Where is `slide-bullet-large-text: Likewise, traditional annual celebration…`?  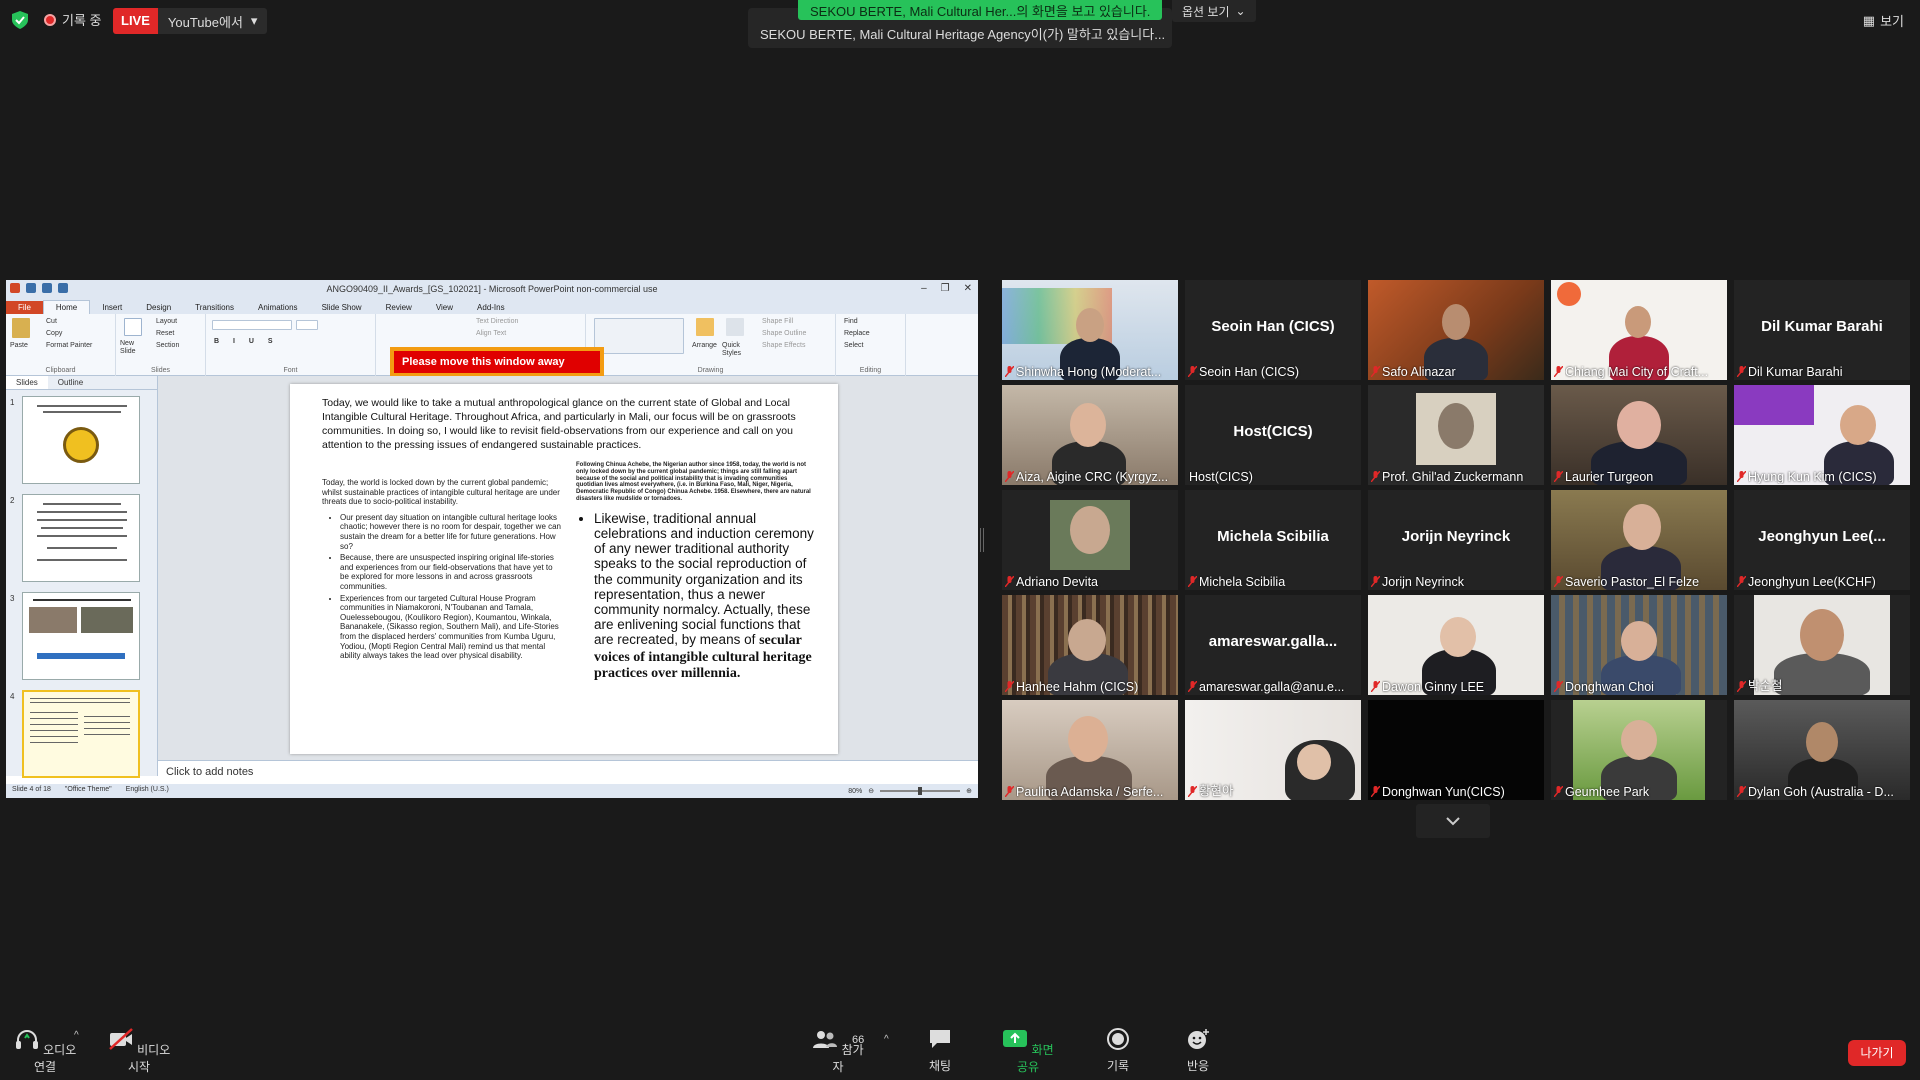
slide-bullet-large-text: Likewise, traditional annual celebration… is located at coordinates (704, 579).